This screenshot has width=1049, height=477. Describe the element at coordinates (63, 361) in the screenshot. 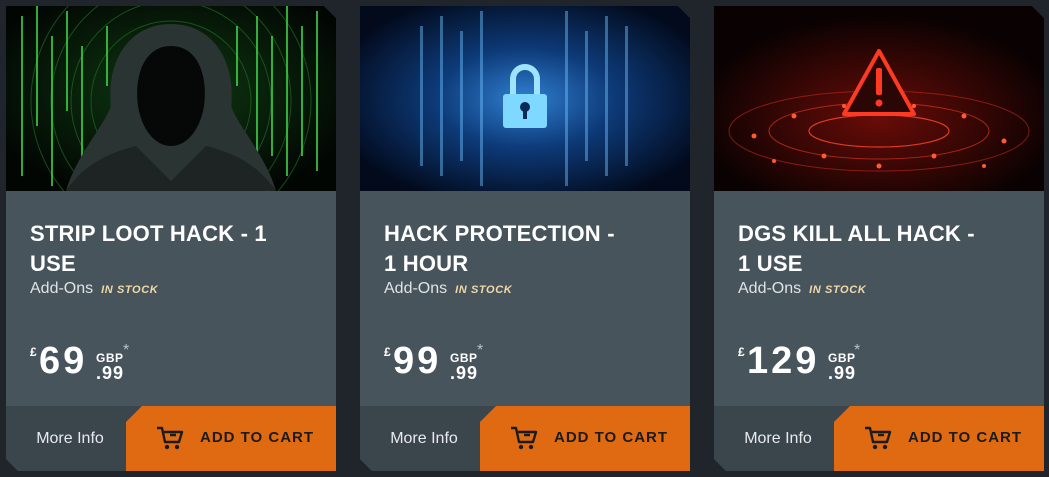

I see `price-whole: 69` at that location.